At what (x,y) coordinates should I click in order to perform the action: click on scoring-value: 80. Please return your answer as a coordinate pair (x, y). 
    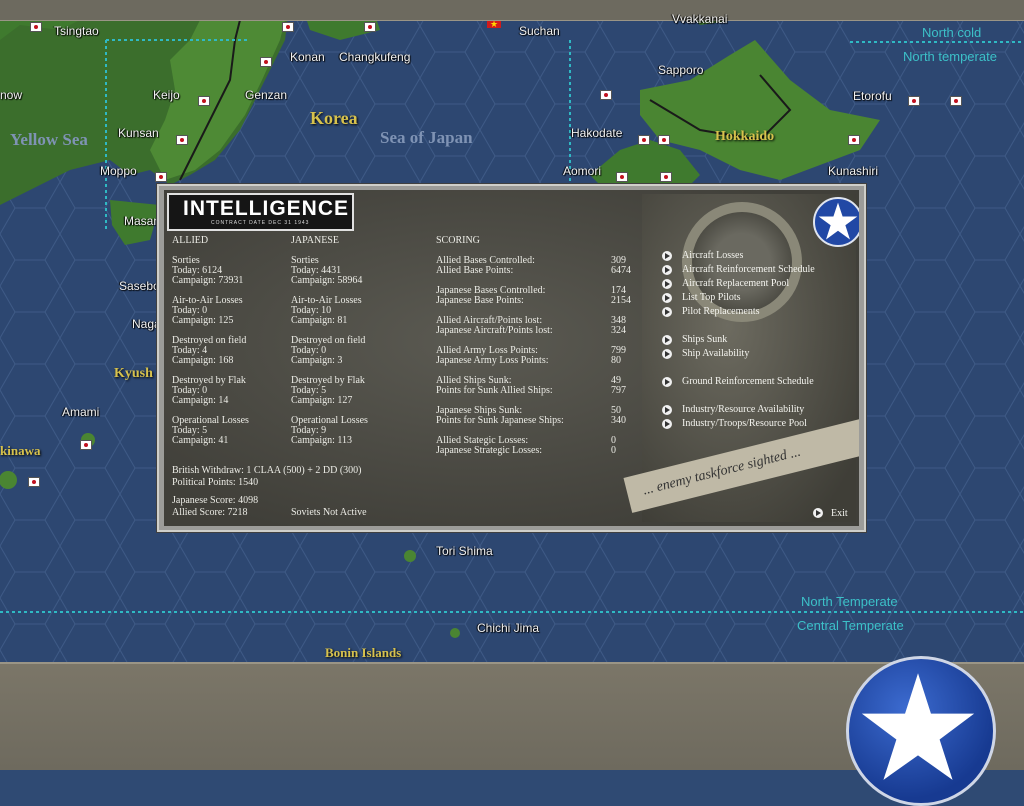
    Looking at the image, I should click on (616, 360).